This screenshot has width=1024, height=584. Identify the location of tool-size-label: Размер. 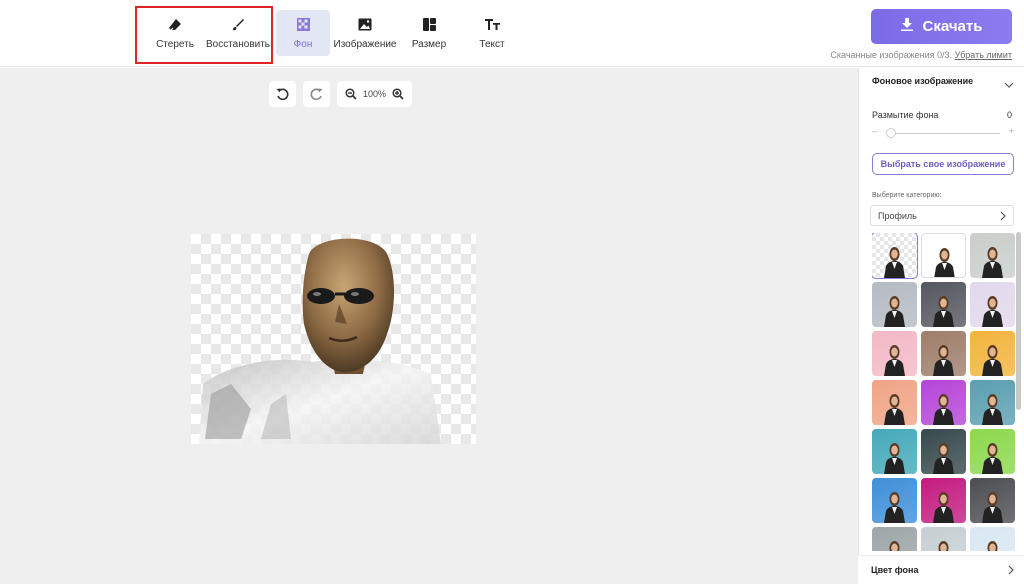
(429, 44).